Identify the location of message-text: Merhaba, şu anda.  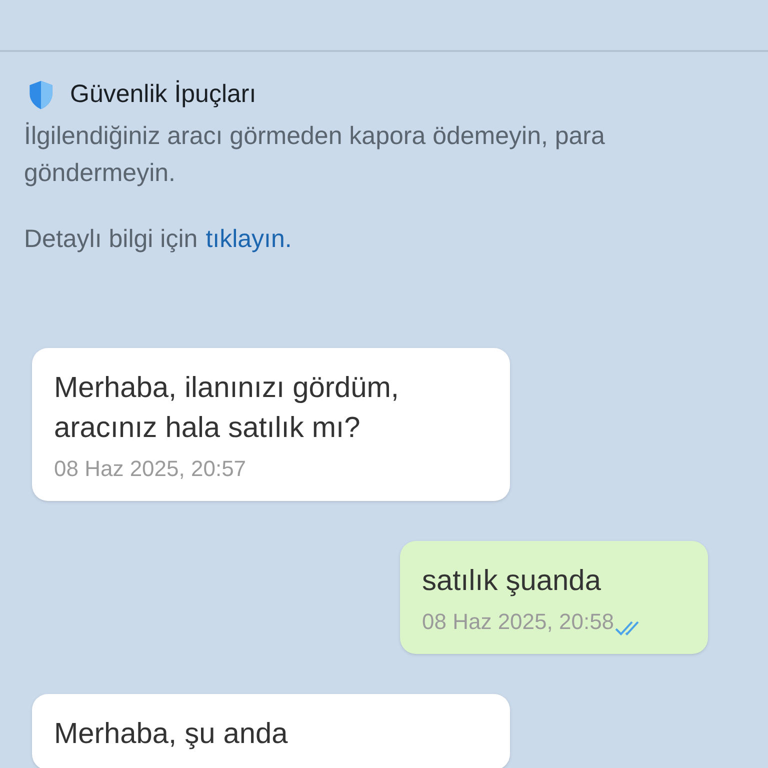
(171, 734).